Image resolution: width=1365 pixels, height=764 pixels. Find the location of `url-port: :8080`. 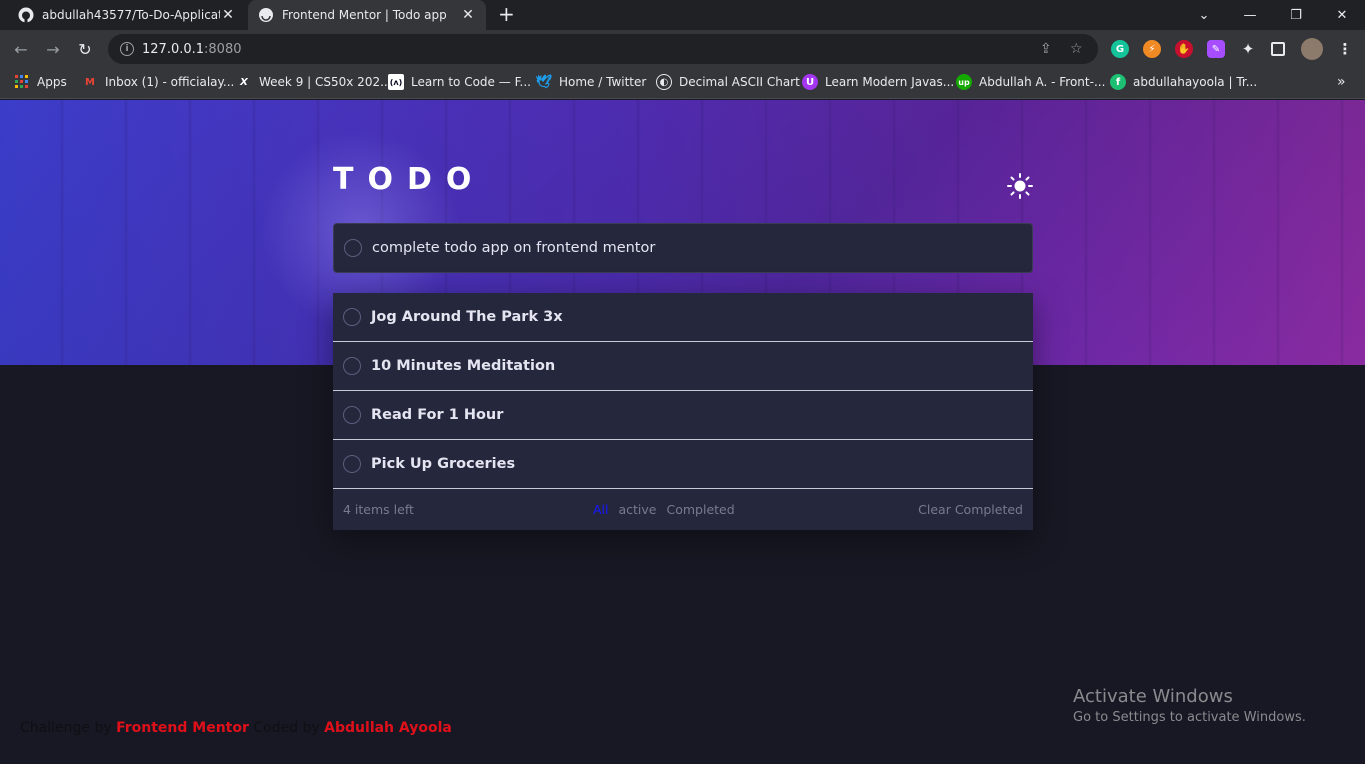

url-port: :8080 is located at coordinates (223, 49).